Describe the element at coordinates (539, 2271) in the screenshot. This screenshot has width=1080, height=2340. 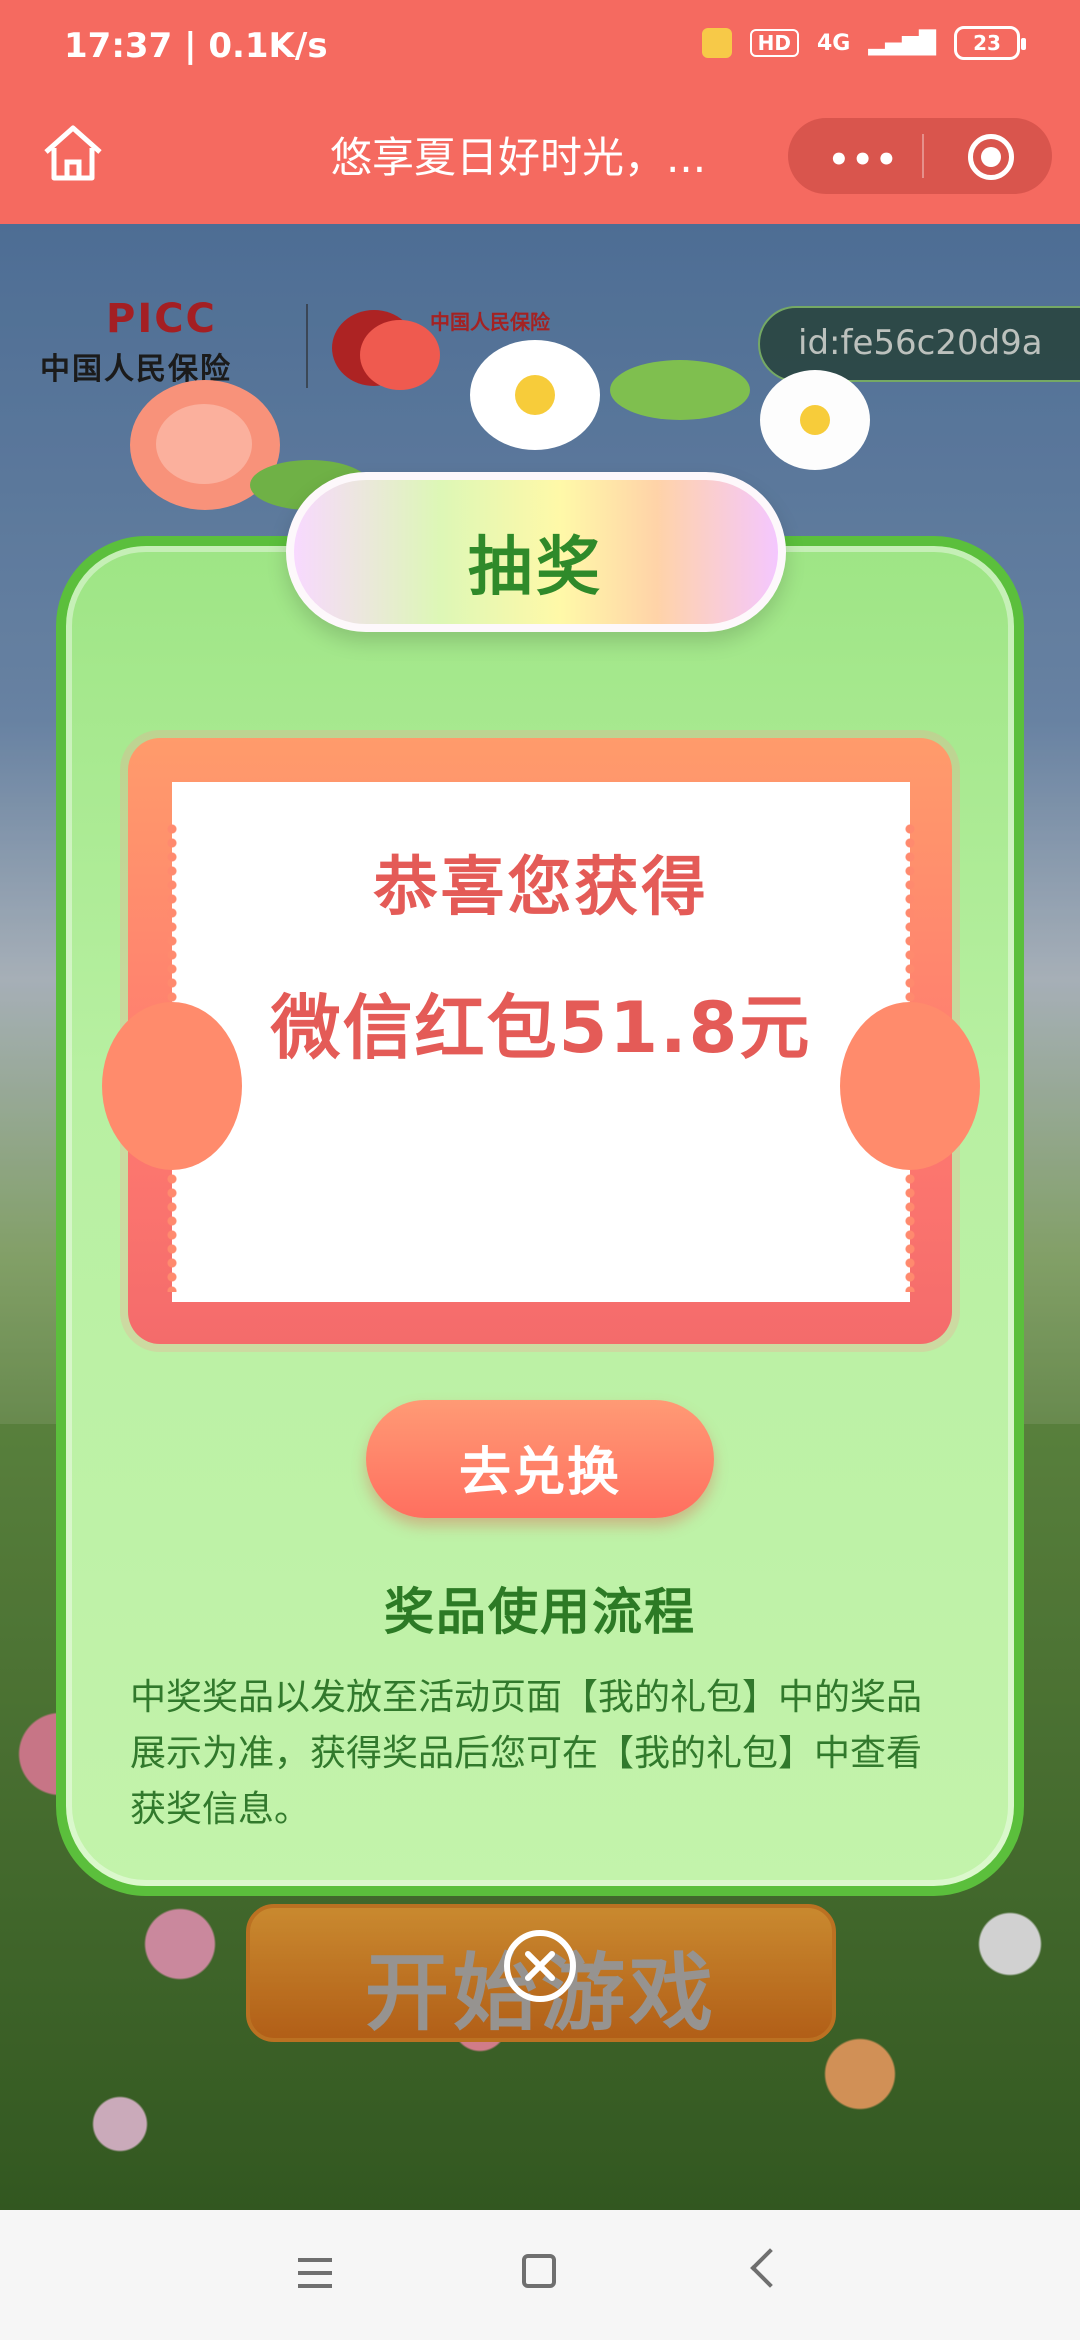
I see `home-square-icon` at that location.